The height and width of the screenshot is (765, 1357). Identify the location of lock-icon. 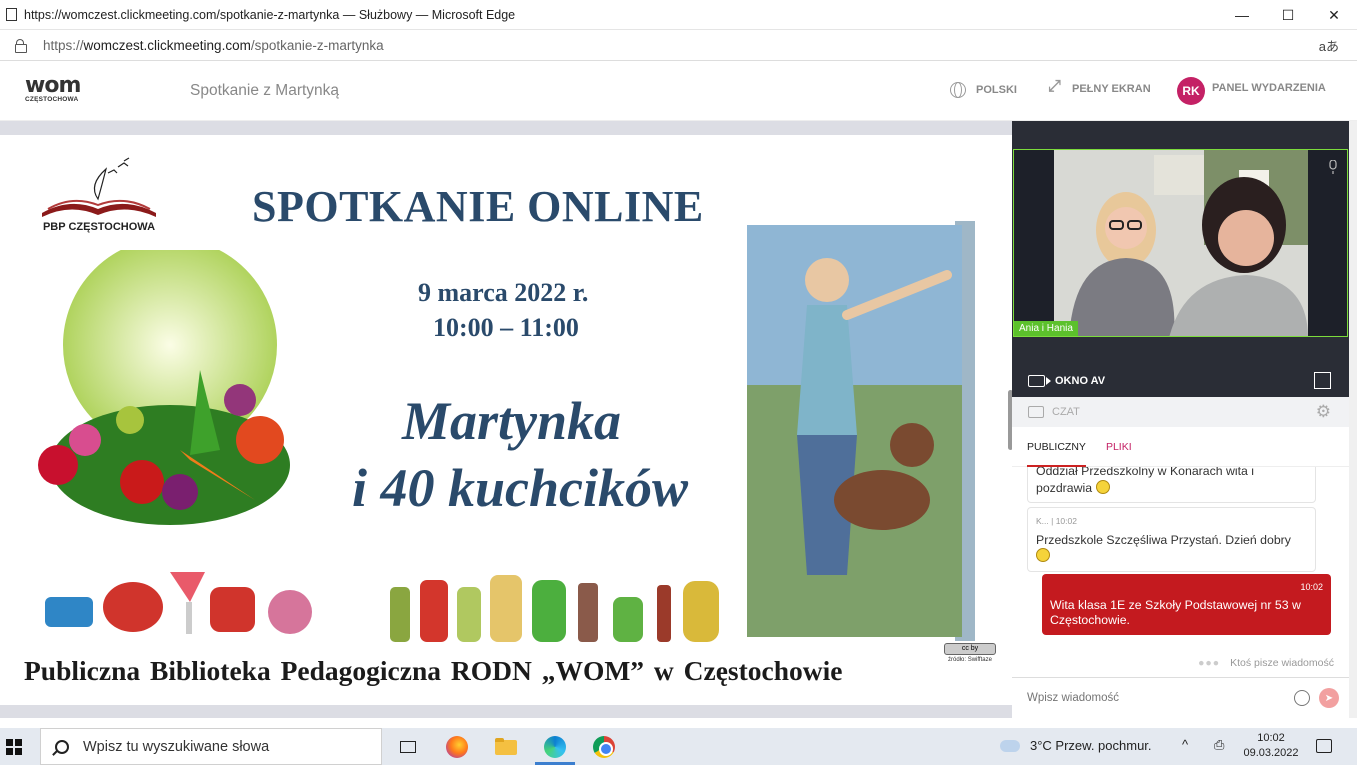
(21, 46).